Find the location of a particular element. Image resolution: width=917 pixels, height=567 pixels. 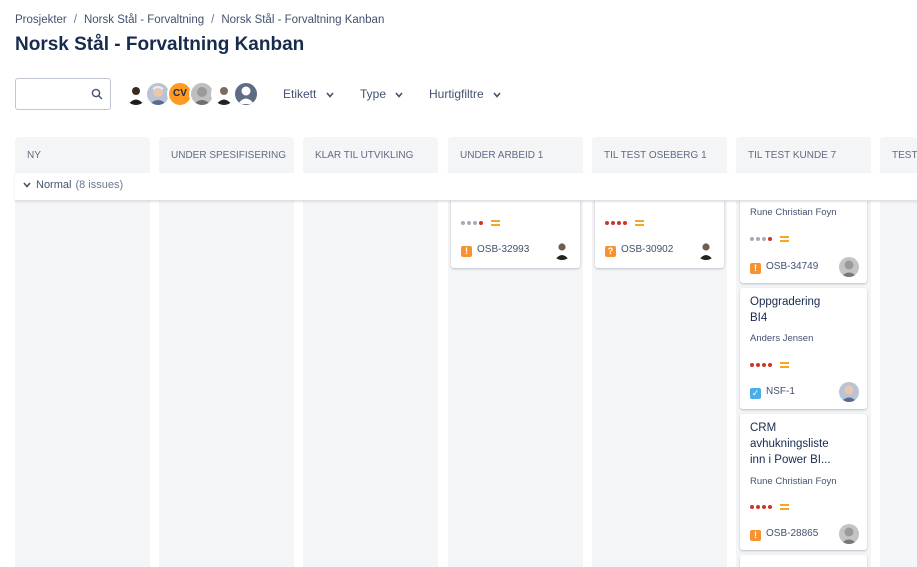

type-filter-dropdown: Type is located at coordinates (381, 94).